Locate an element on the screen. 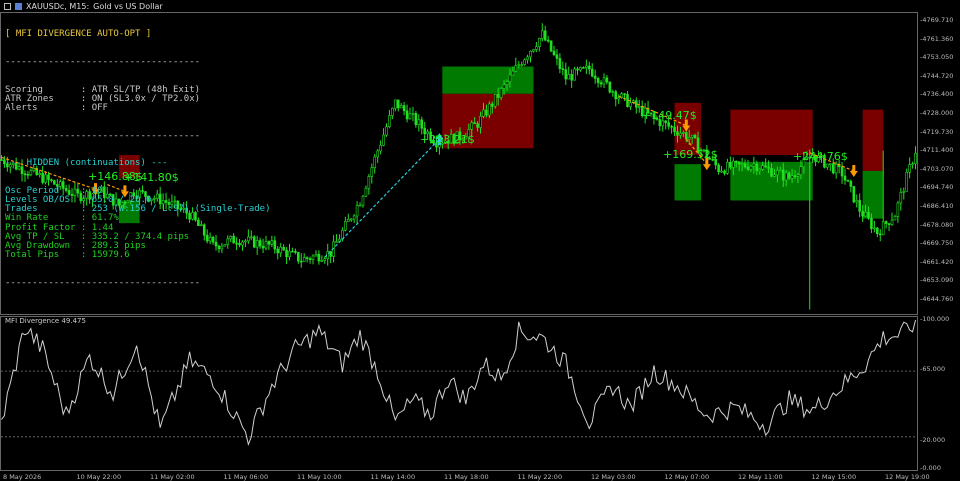  window-menu-icon is located at coordinates (7, 6).